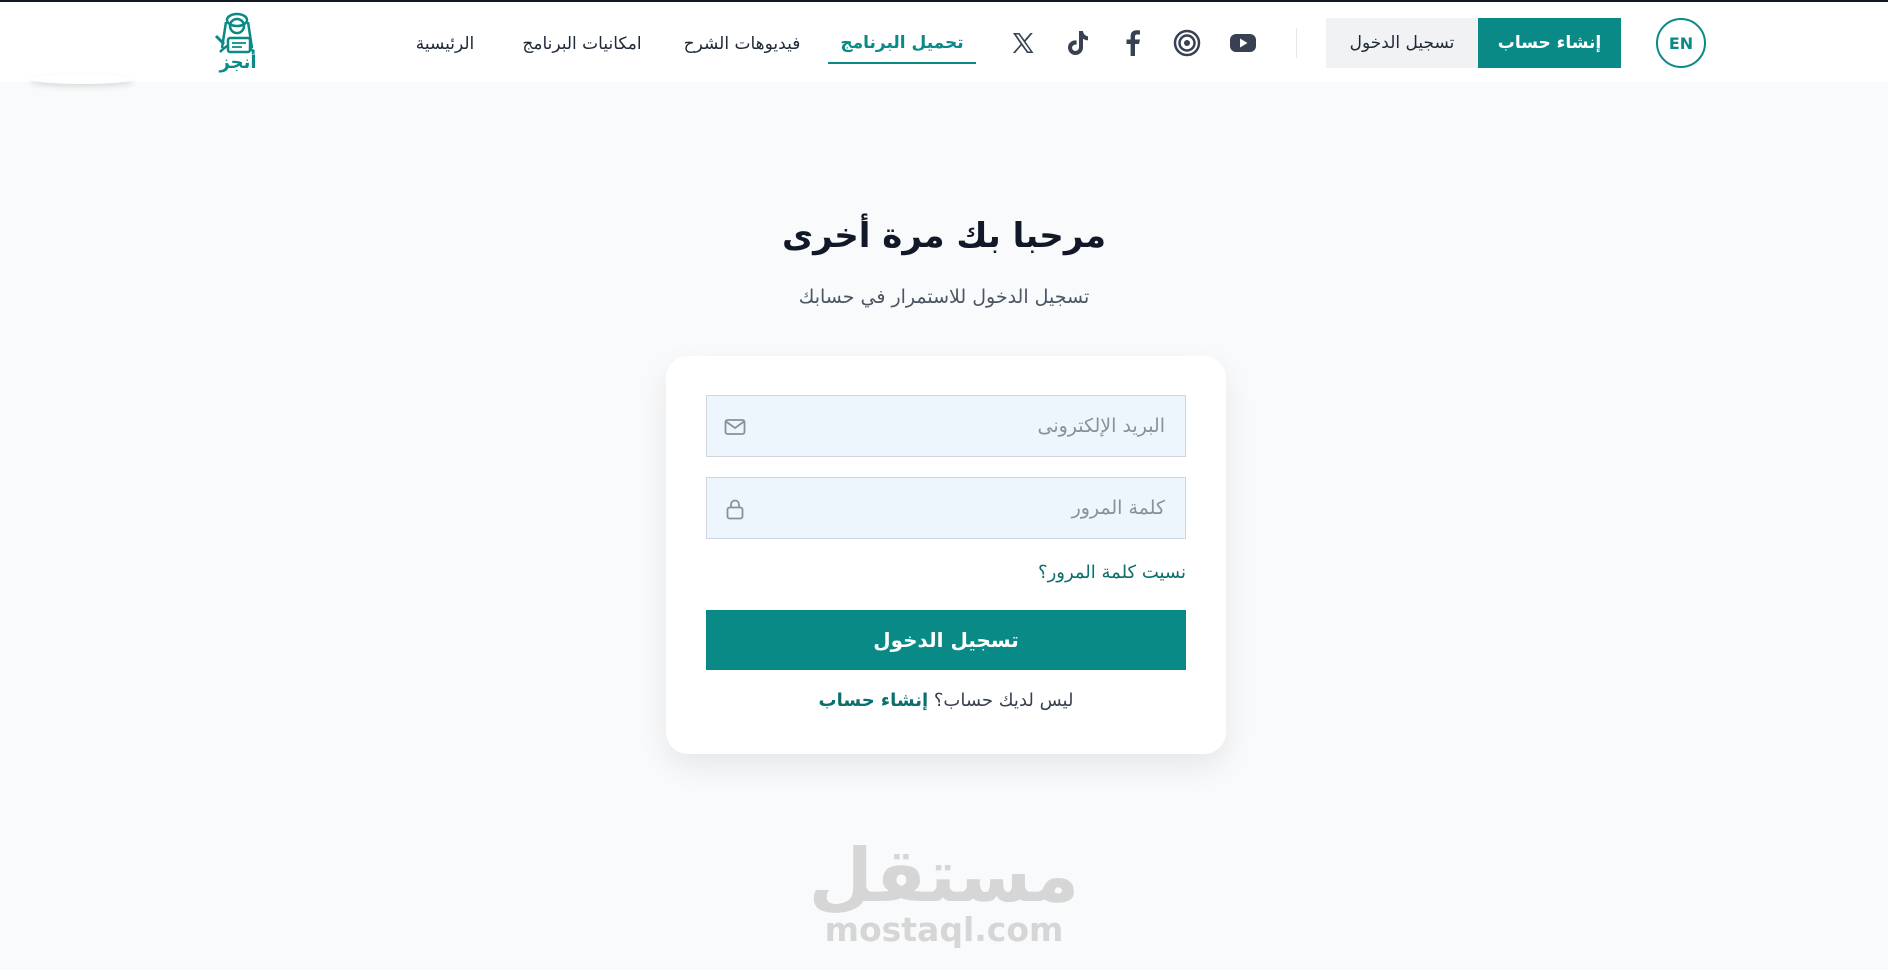 The width and height of the screenshot is (1888, 970). Describe the element at coordinates (1046, 572) in the screenshot. I see `forgot-password-link: نسيت كلمة المرور؟` at that location.